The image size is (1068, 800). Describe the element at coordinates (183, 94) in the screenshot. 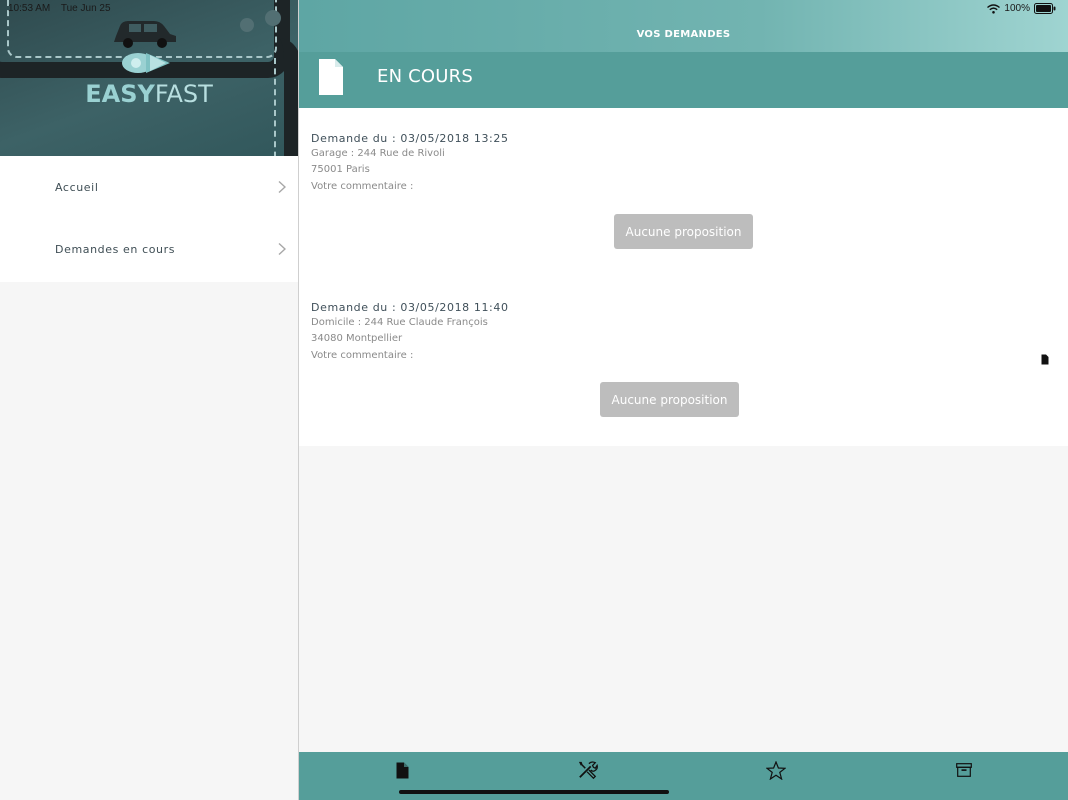

I see `brand-part2: FAST` at that location.